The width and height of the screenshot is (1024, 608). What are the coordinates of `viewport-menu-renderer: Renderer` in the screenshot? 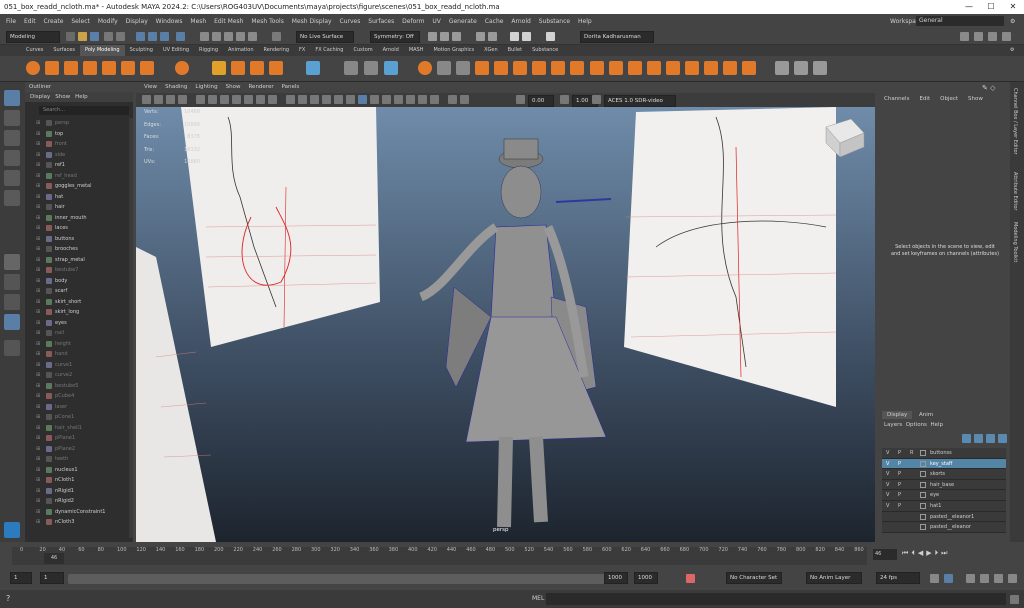 It's located at (260, 87).